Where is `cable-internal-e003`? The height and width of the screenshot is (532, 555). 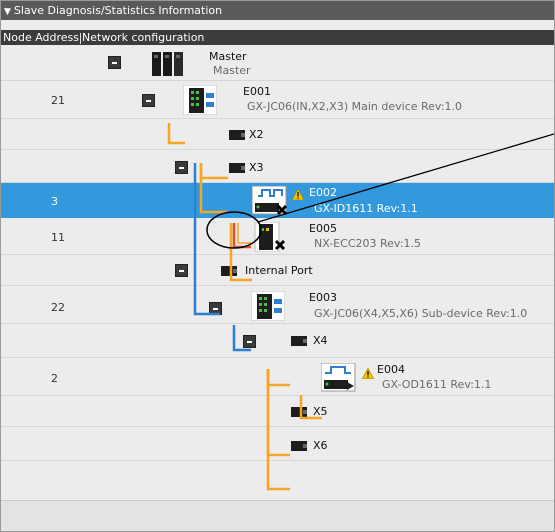
cable-internal-e003 is located at coordinates (241, 338).